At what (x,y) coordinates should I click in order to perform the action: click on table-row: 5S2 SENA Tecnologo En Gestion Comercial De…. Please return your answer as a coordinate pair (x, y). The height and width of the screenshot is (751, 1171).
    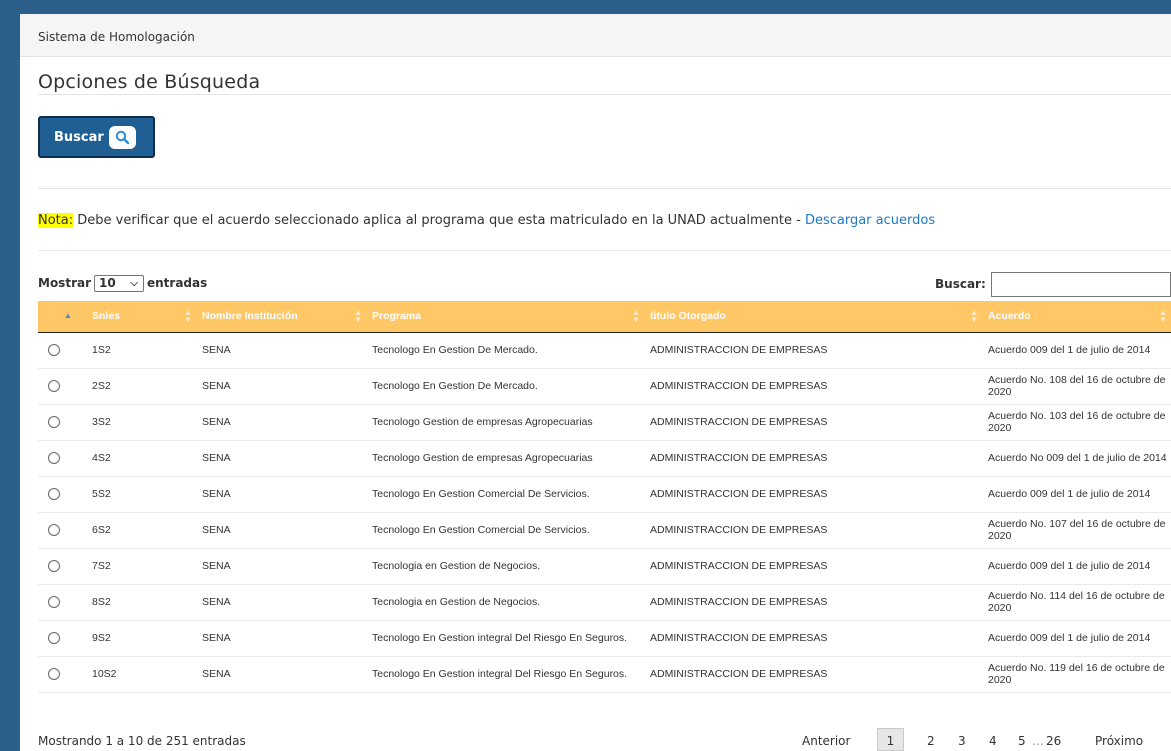
    Looking at the image, I should click on (604, 494).